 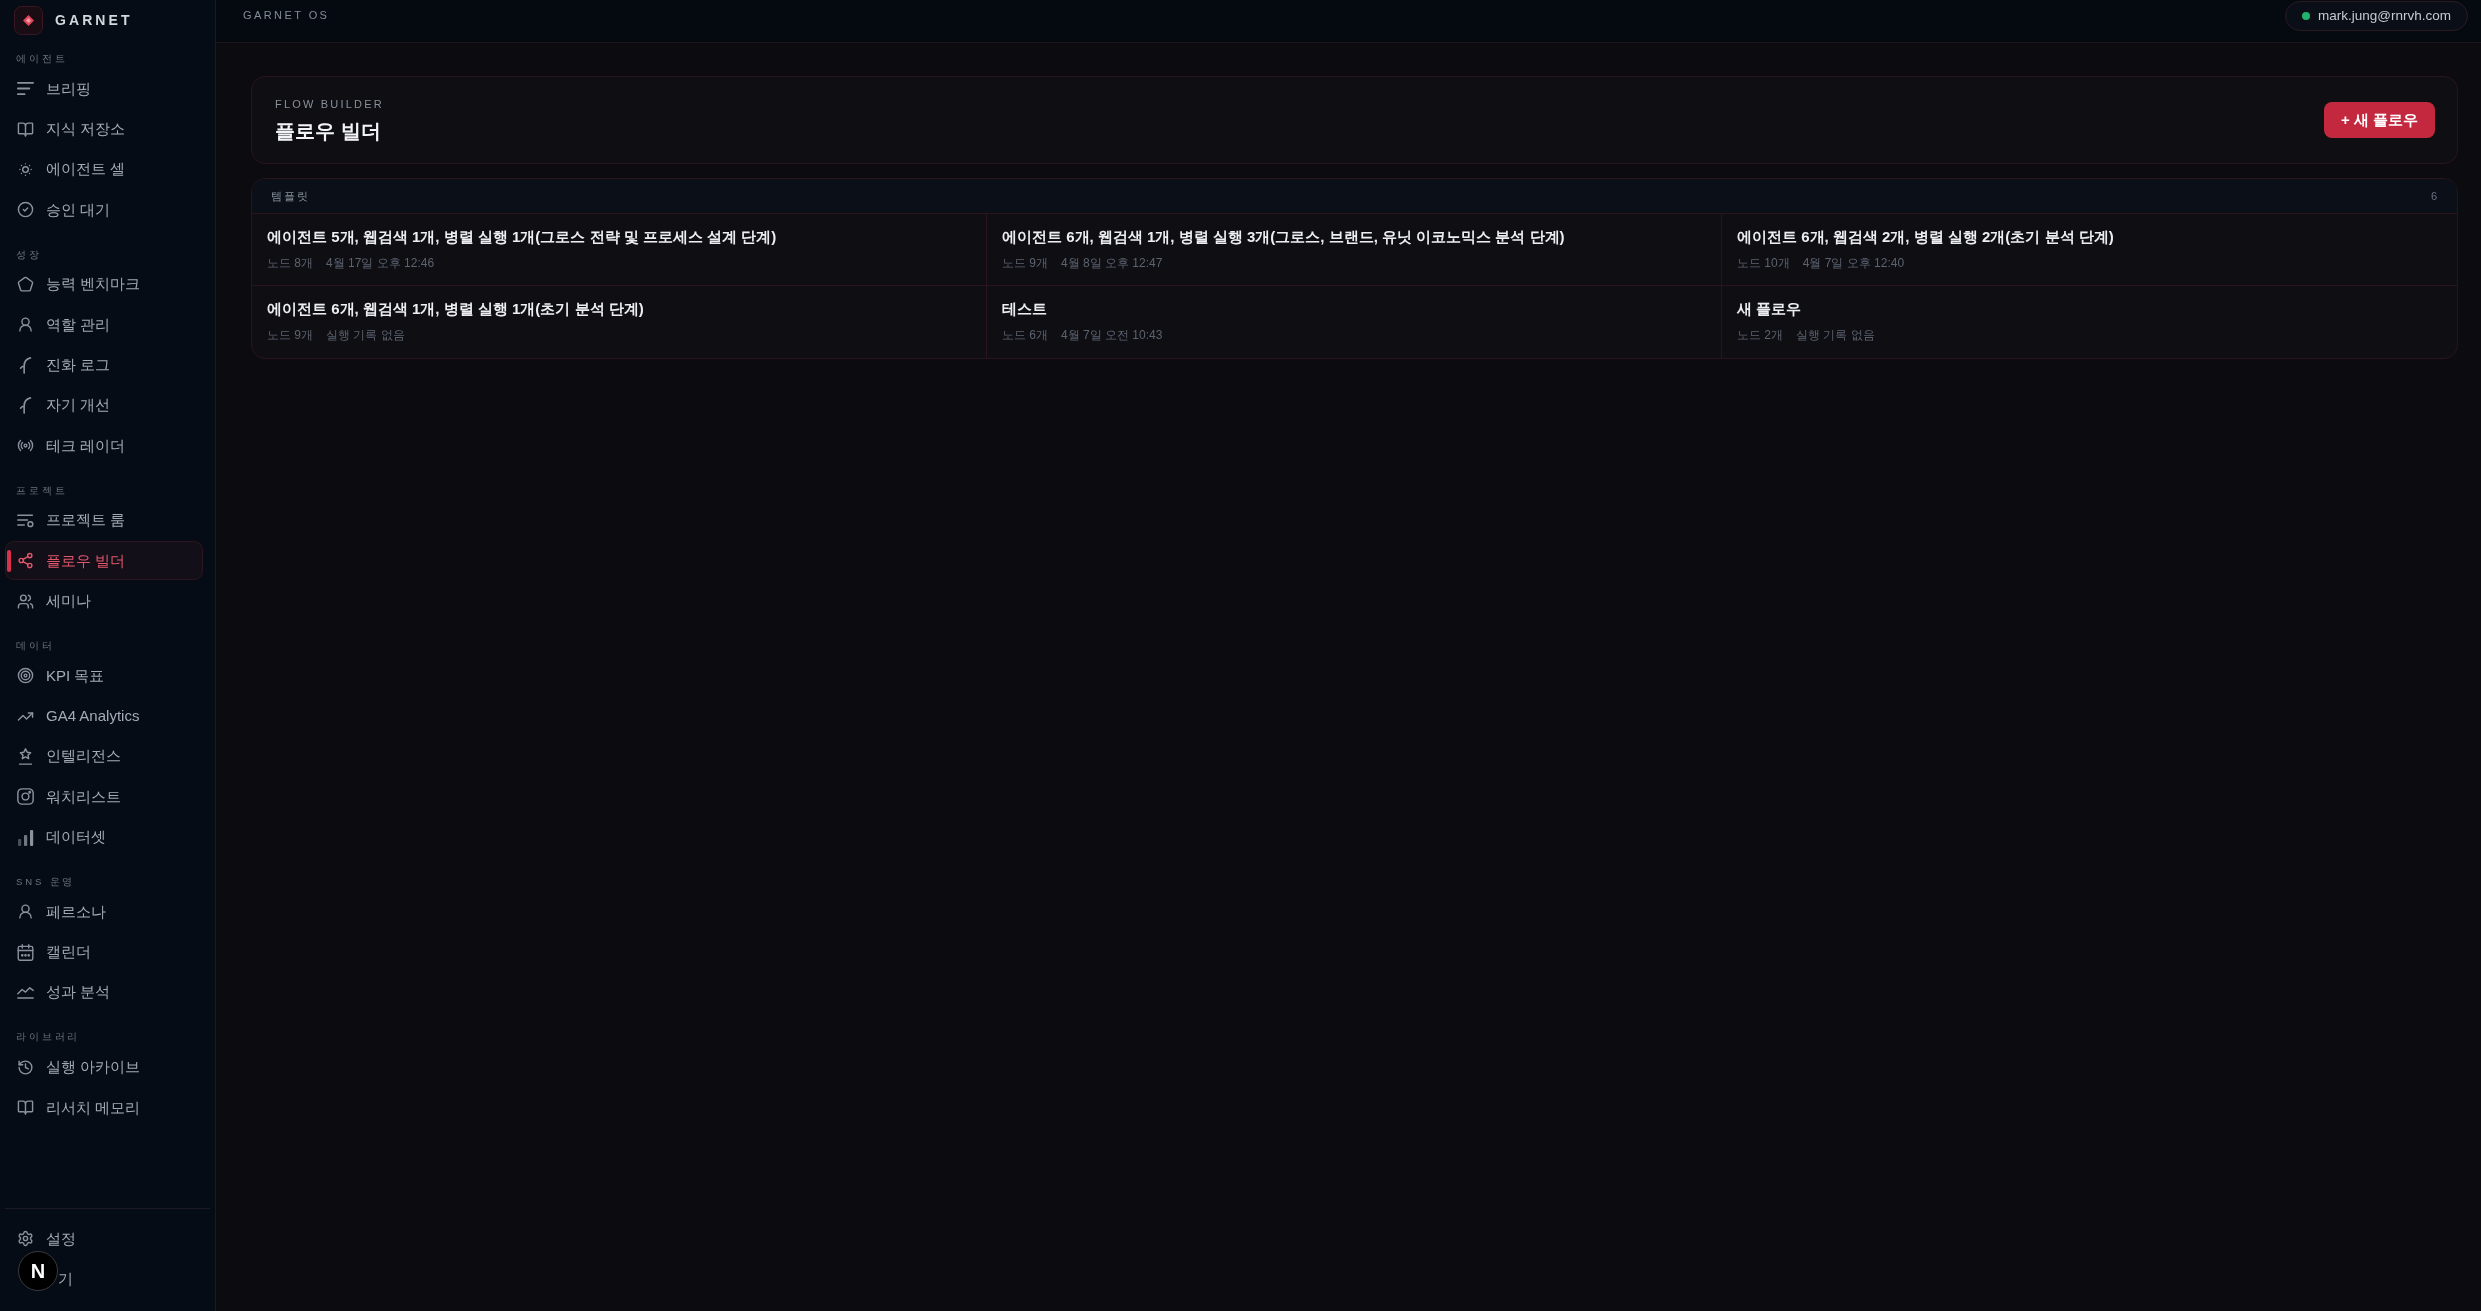 I want to click on account-button: mark.jung@rnrvh.com, so click(x=2376, y=16).